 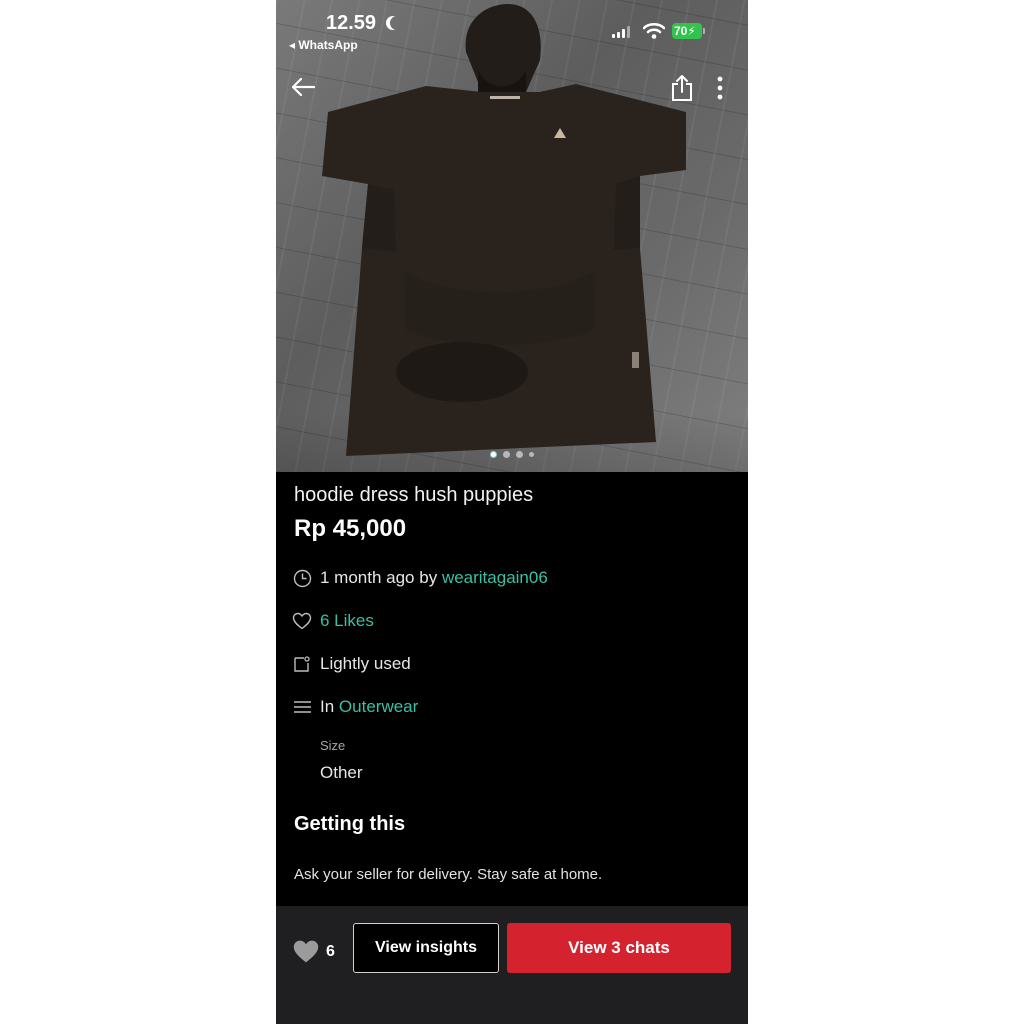 I want to click on wifi-icon, so click(x=654, y=30).